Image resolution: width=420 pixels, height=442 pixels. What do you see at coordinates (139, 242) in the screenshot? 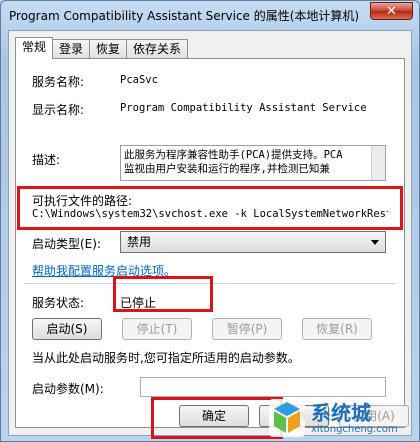
I see `startup-type-value: 禁用` at bounding box center [139, 242].